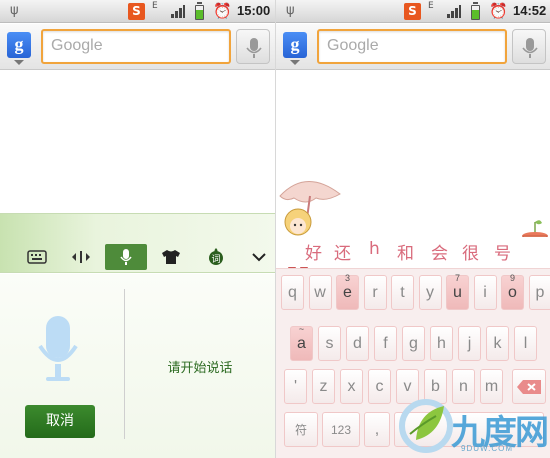 The image size is (550, 458). Describe the element at coordinates (502, 251) in the screenshot. I see `candidate-word: 号` at that location.